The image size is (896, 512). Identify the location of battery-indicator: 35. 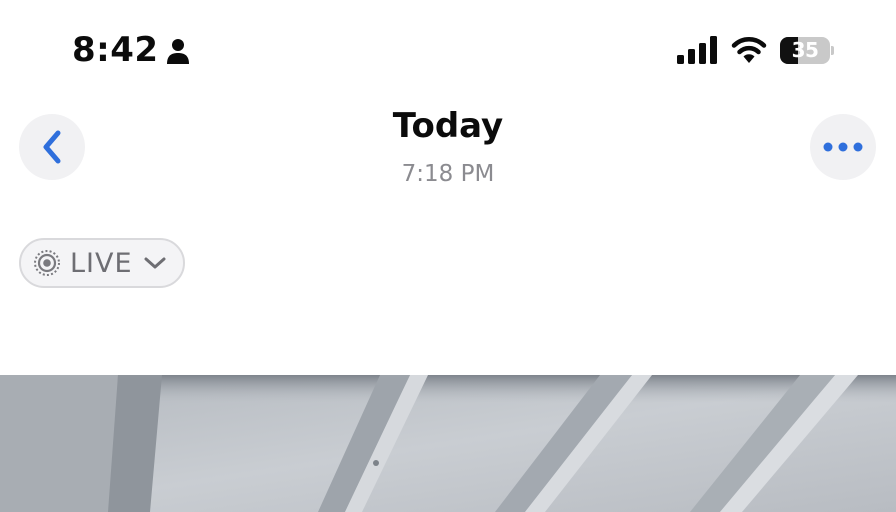
(807, 50).